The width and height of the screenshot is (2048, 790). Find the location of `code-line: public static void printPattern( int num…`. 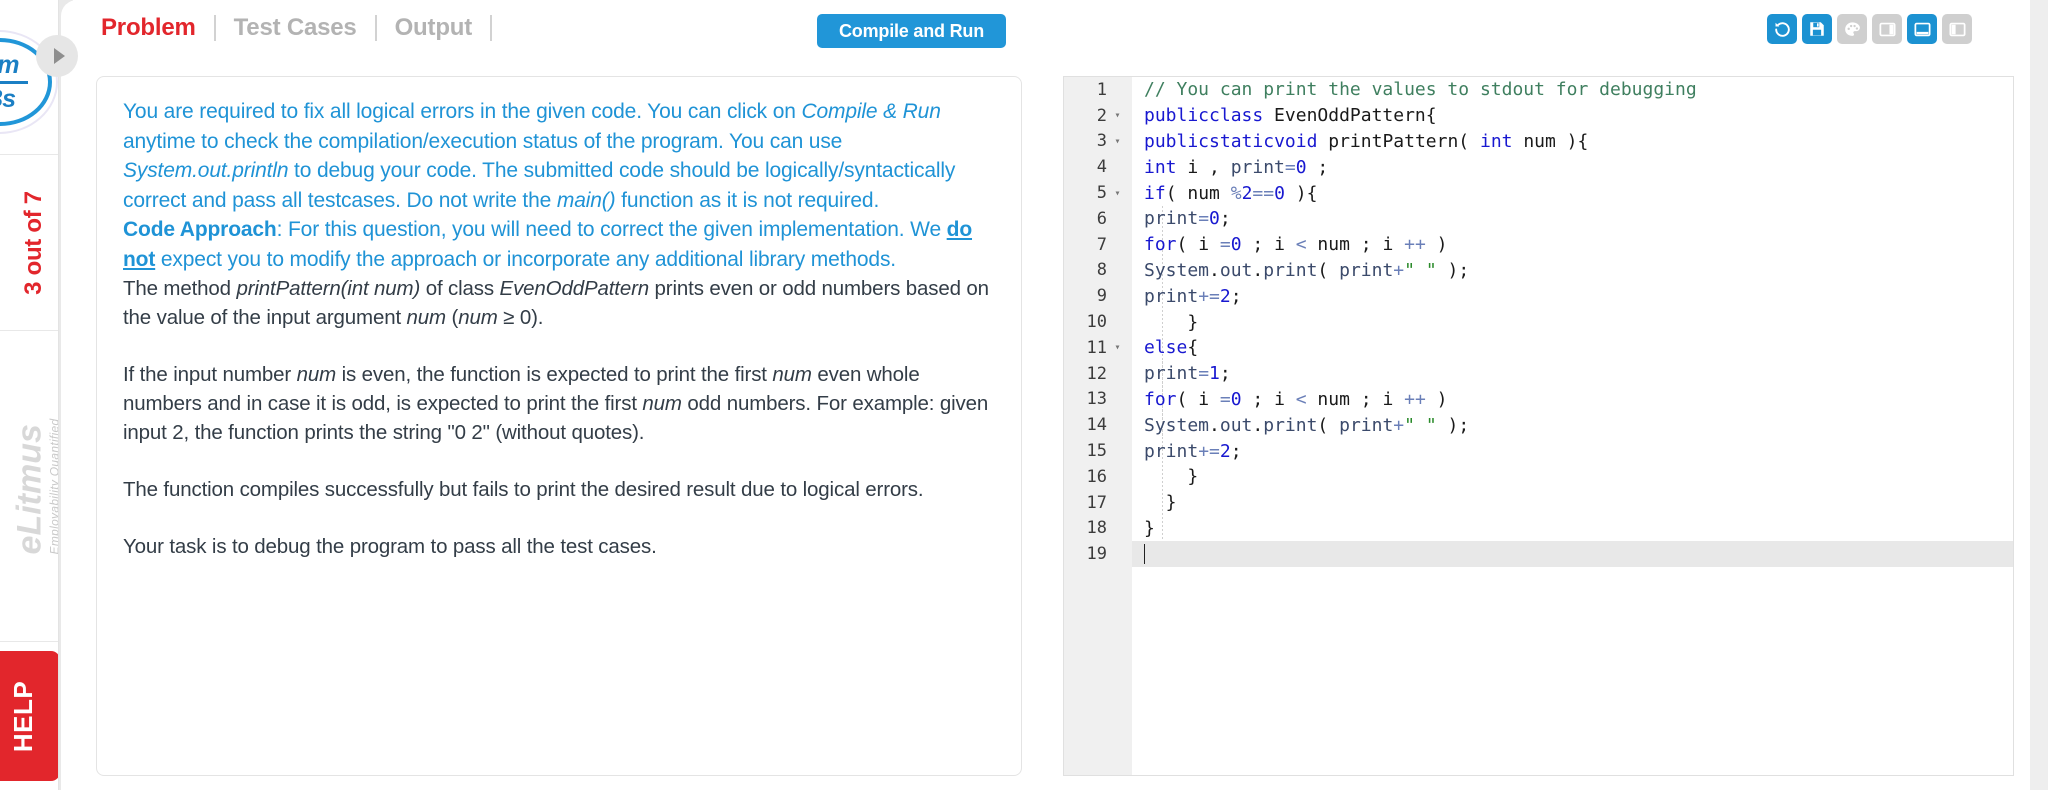

code-line: public static void printPattern( int num… is located at coordinates (1572, 142).